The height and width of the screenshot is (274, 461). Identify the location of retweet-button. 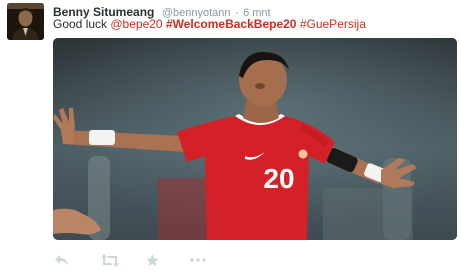
(110, 260).